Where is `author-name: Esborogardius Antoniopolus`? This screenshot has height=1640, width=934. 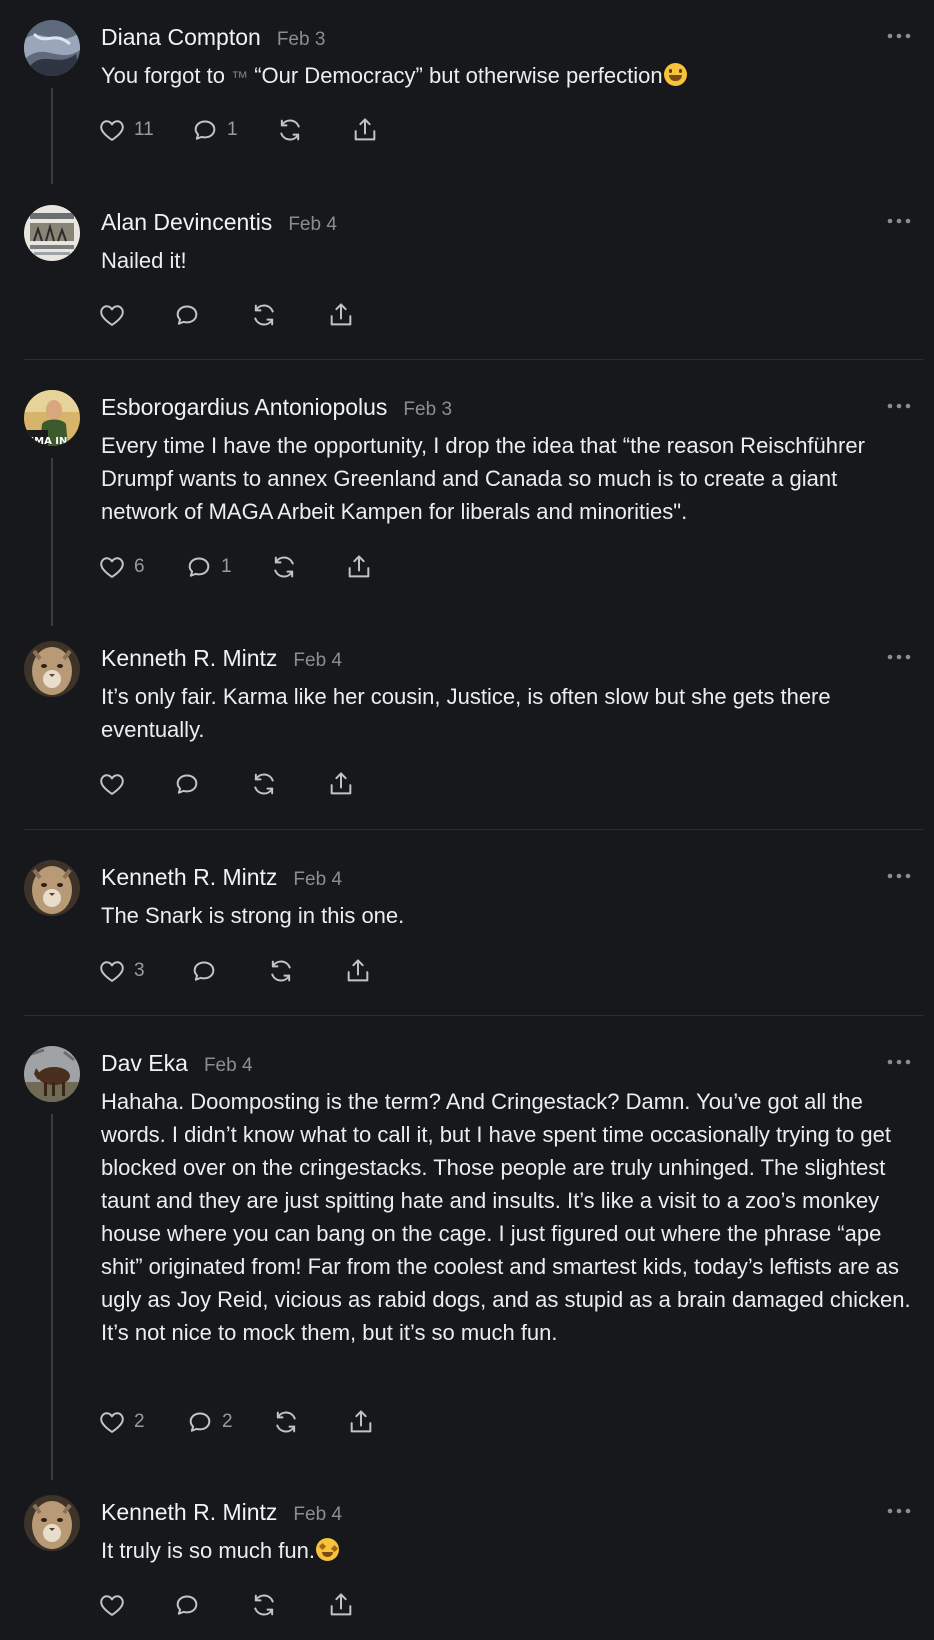 author-name: Esborogardius Antoniopolus is located at coordinates (244, 407).